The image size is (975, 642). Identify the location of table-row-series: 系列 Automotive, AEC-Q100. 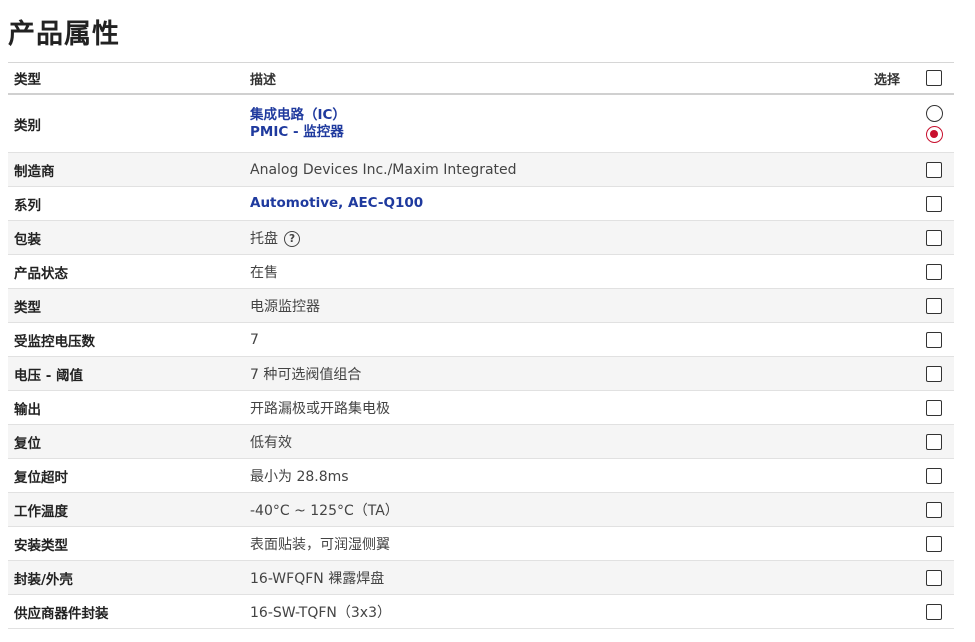
(481, 204).